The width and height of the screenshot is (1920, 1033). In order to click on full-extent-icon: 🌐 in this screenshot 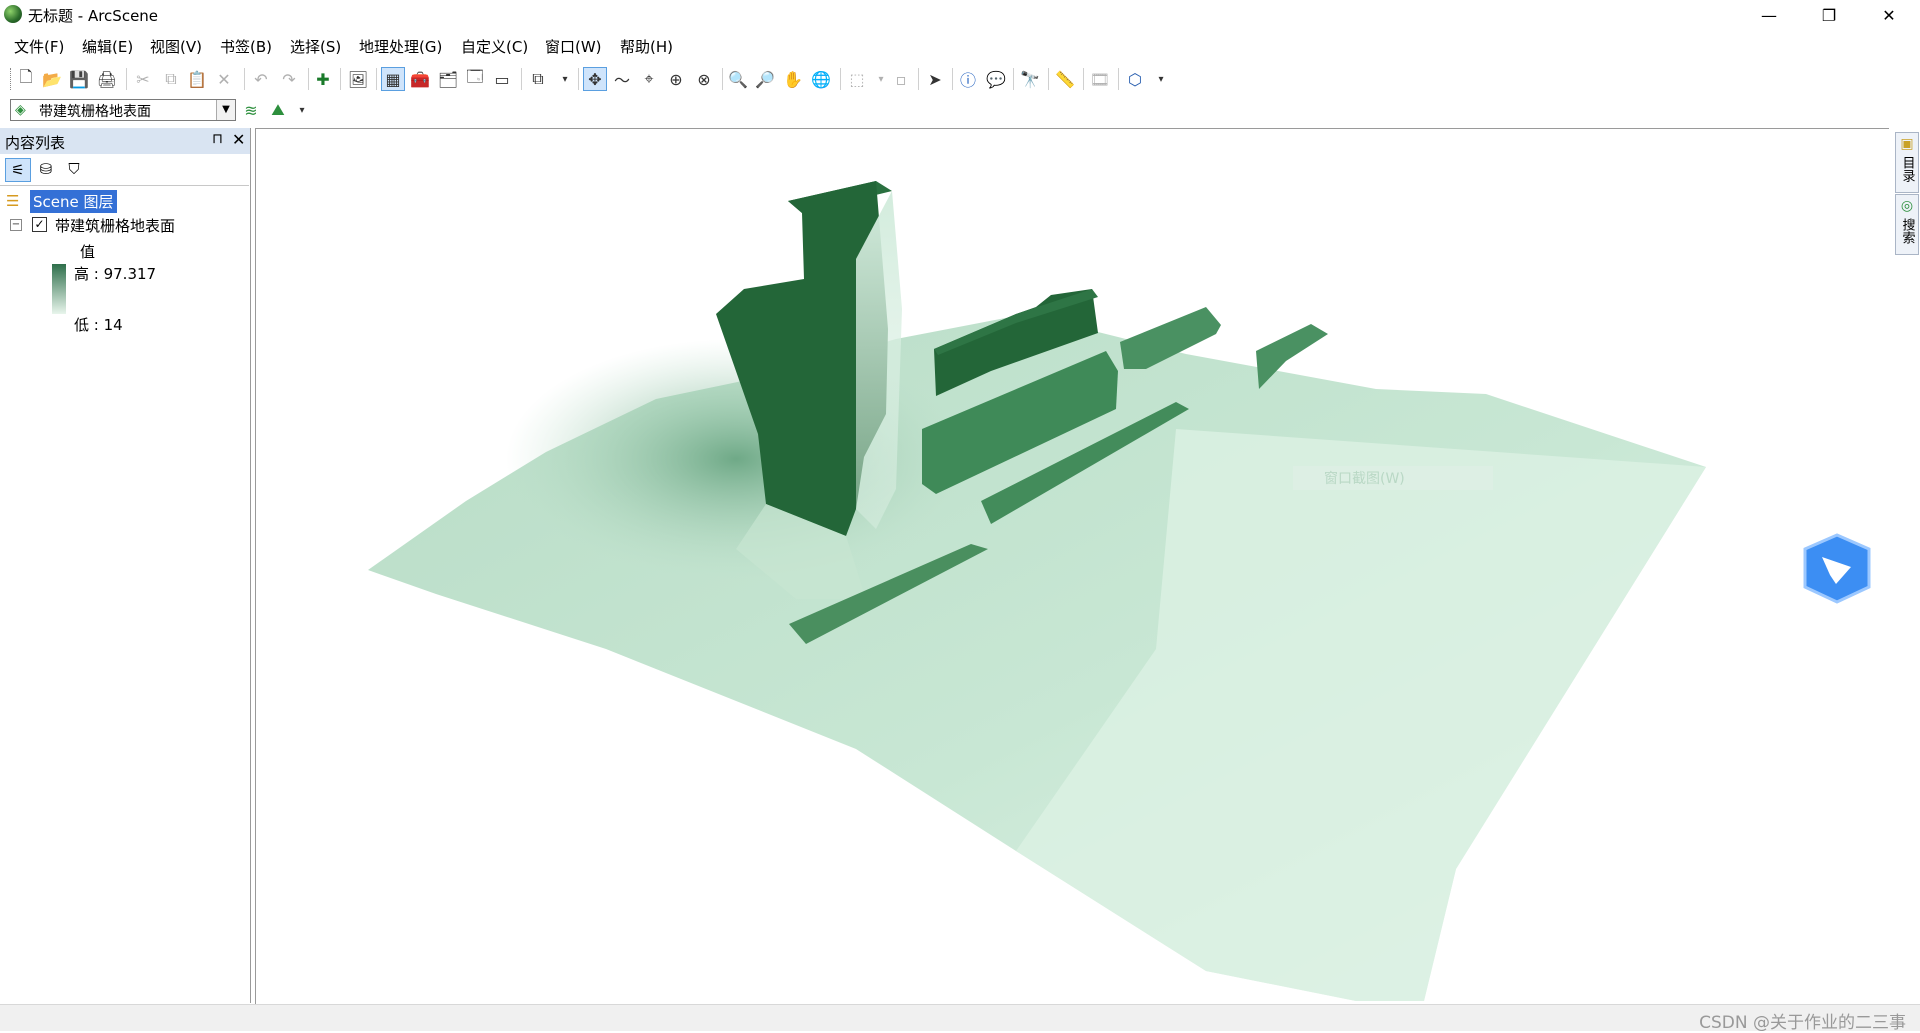, I will do `click(821, 79)`.